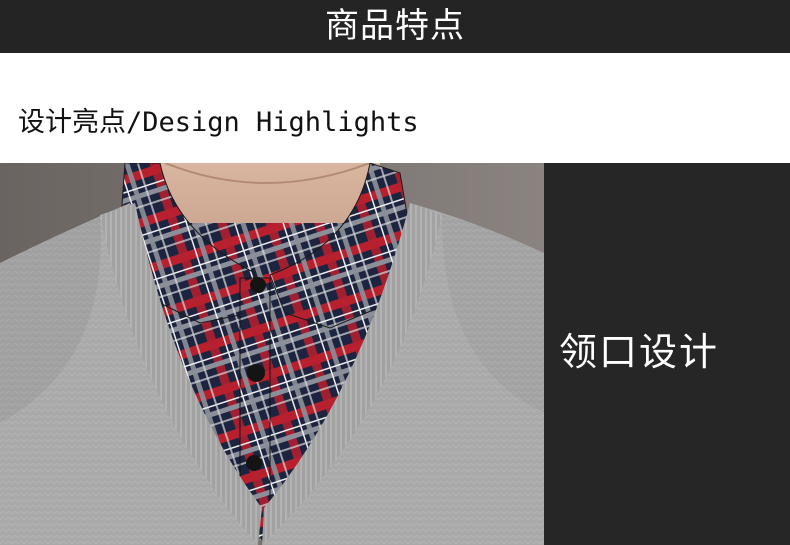  What do you see at coordinates (218, 122) in the screenshot?
I see `section-subtitle: 设计亮点/Design Highlights` at bounding box center [218, 122].